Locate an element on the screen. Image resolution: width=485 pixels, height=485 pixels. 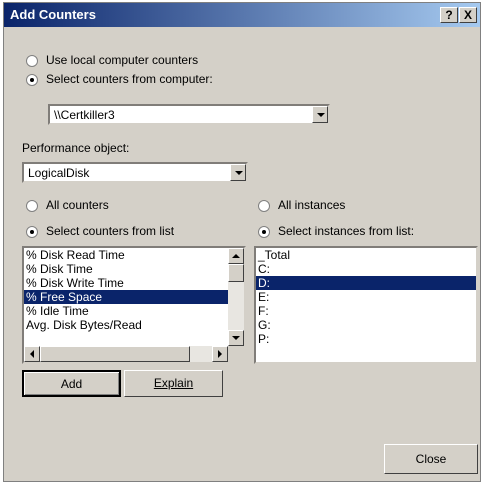
explain-label: Explain is located at coordinates (173, 383).